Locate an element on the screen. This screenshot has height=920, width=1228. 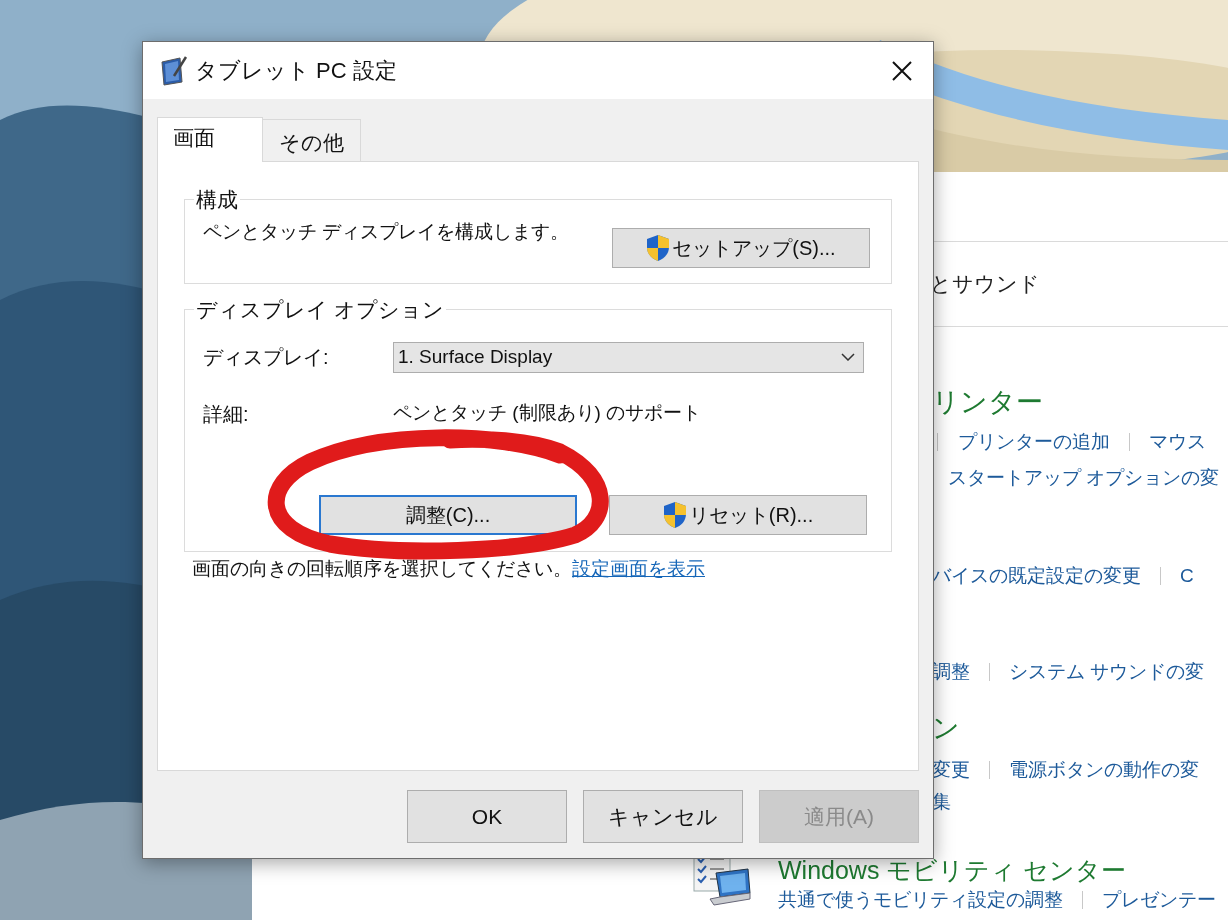
control-panel-link: 電源ボタンの動作の変 is located at coordinates (1104, 770).